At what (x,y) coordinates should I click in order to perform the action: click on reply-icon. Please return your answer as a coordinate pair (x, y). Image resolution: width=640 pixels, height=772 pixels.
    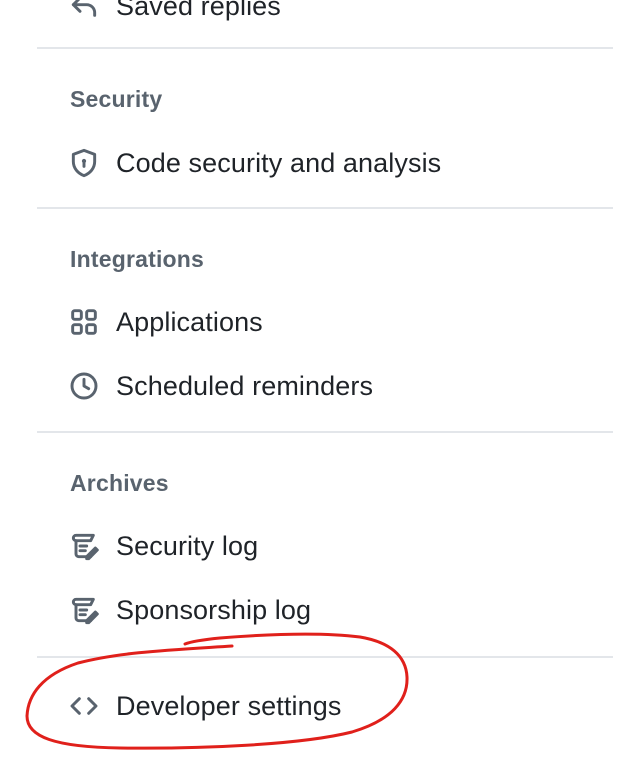
    Looking at the image, I should click on (84, 12).